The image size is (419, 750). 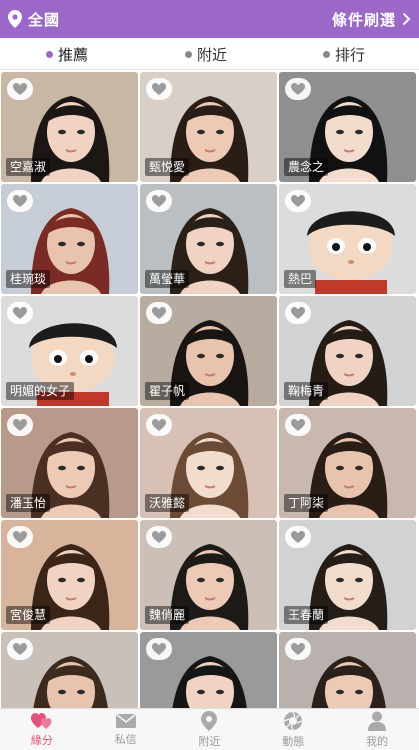 I want to click on profile-name: 瞿子帆, so click(x=167, y=391).